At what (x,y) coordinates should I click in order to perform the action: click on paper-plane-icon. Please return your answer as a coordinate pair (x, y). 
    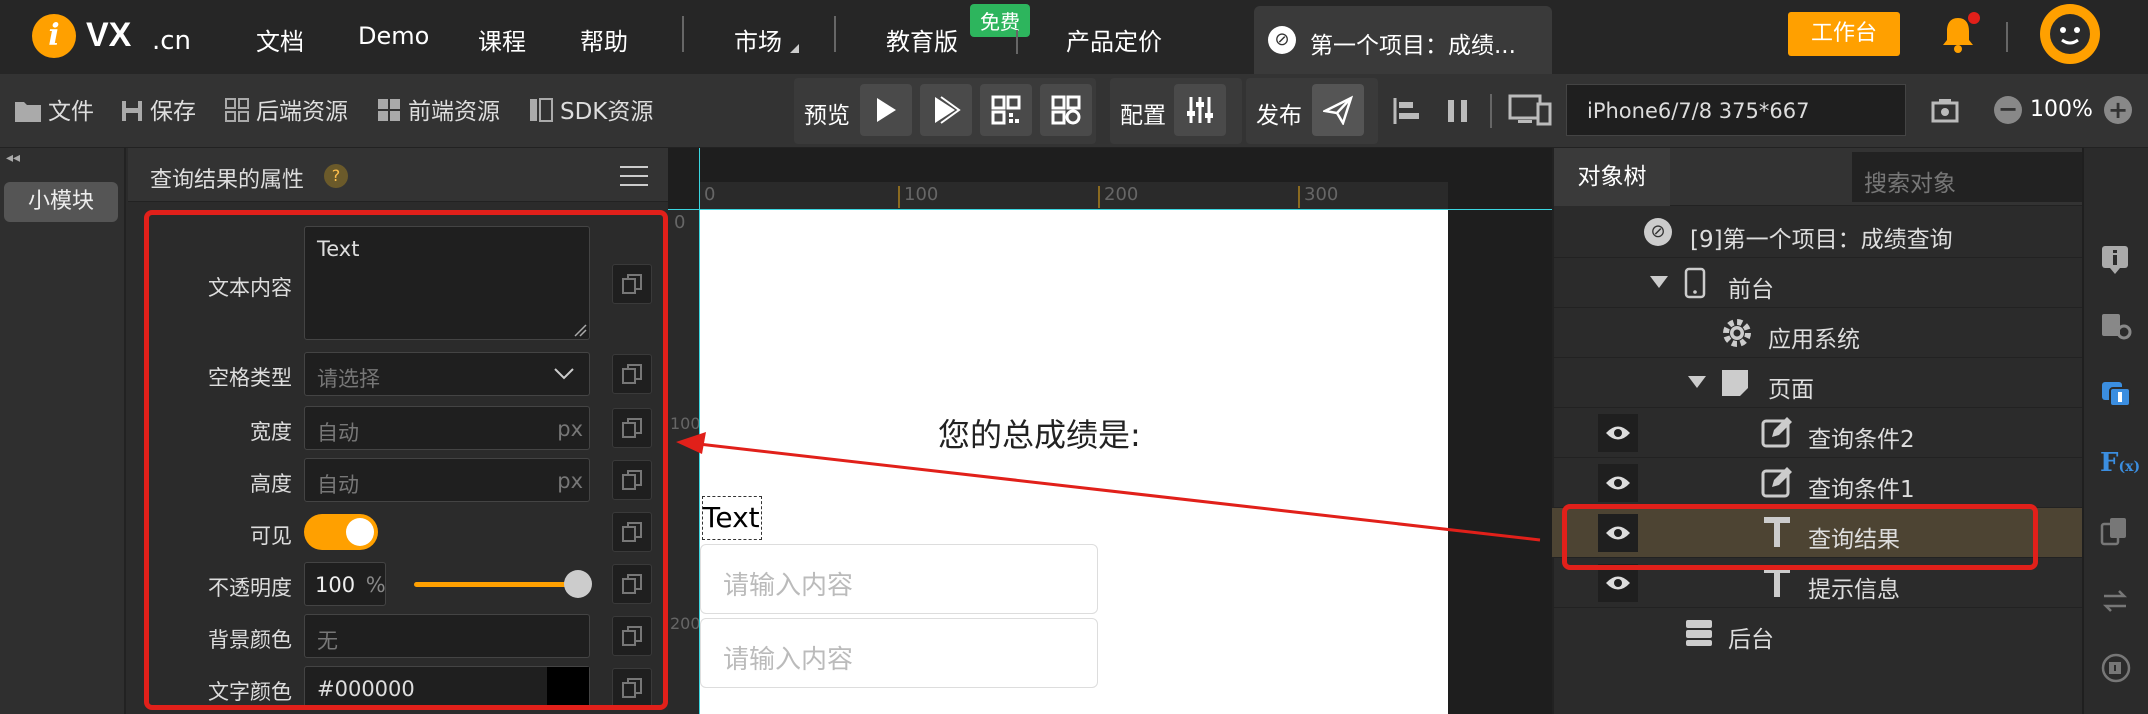
    Looking at the image, I should click on (1338, 110).